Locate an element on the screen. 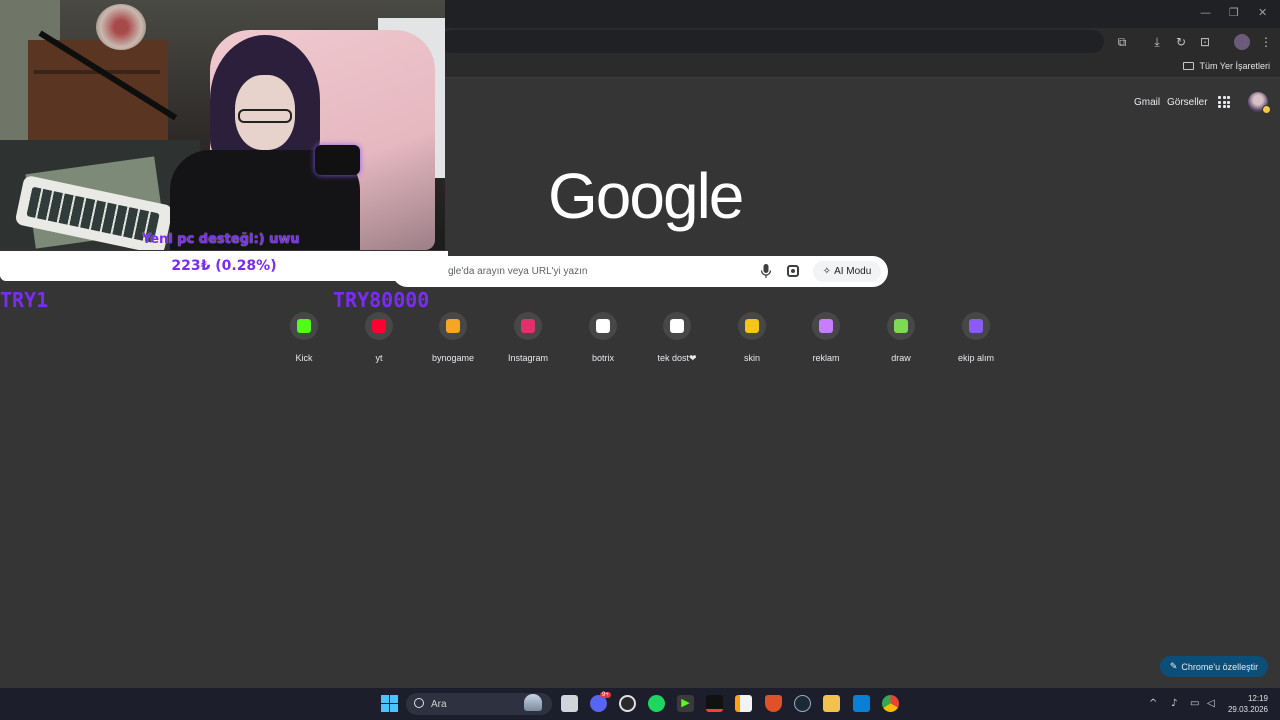 Image resolution: width=1280 pixels, height=720 pixels. kick-app-icon: ▶ is located at coordinates (685, 703).